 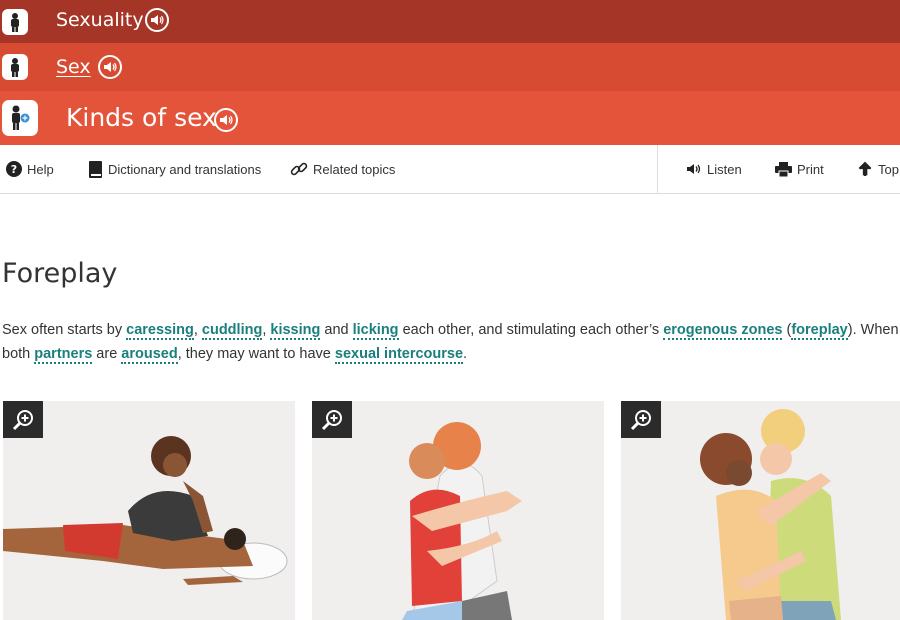 I want to click on illustration-card-massage, so click(x=149, y=510).